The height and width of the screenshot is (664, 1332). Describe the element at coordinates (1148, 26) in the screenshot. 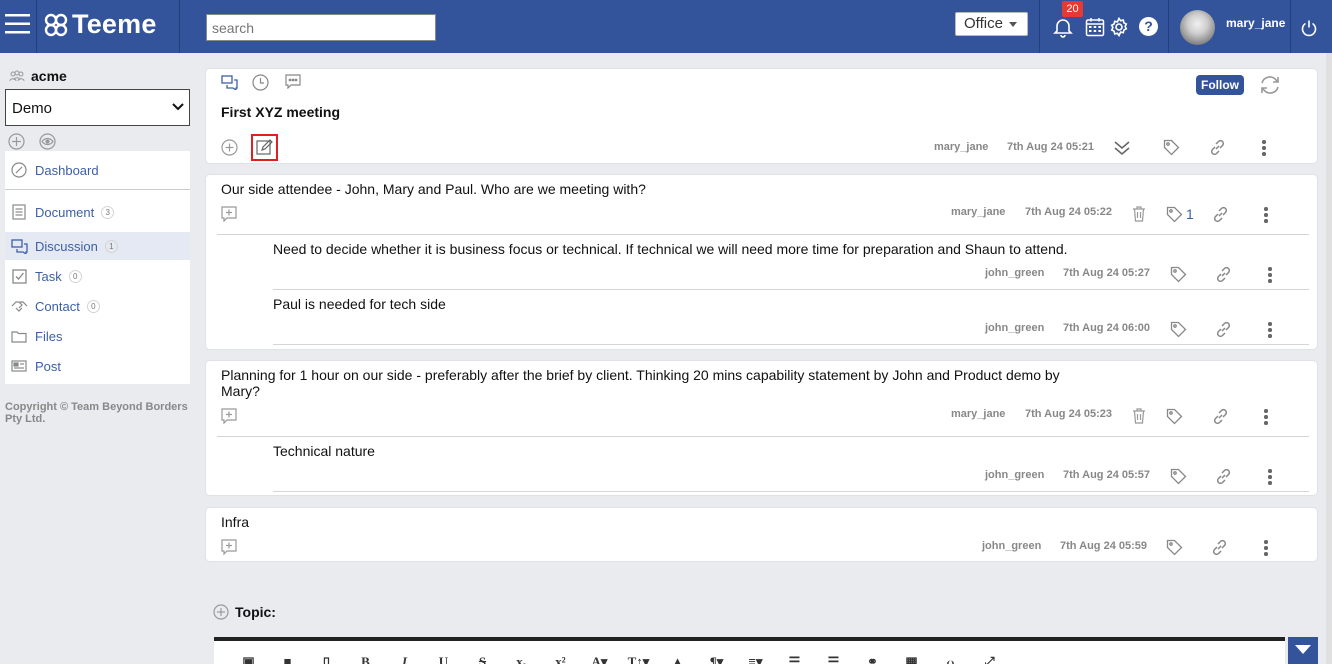

I see `help-icon: ?` at that location.